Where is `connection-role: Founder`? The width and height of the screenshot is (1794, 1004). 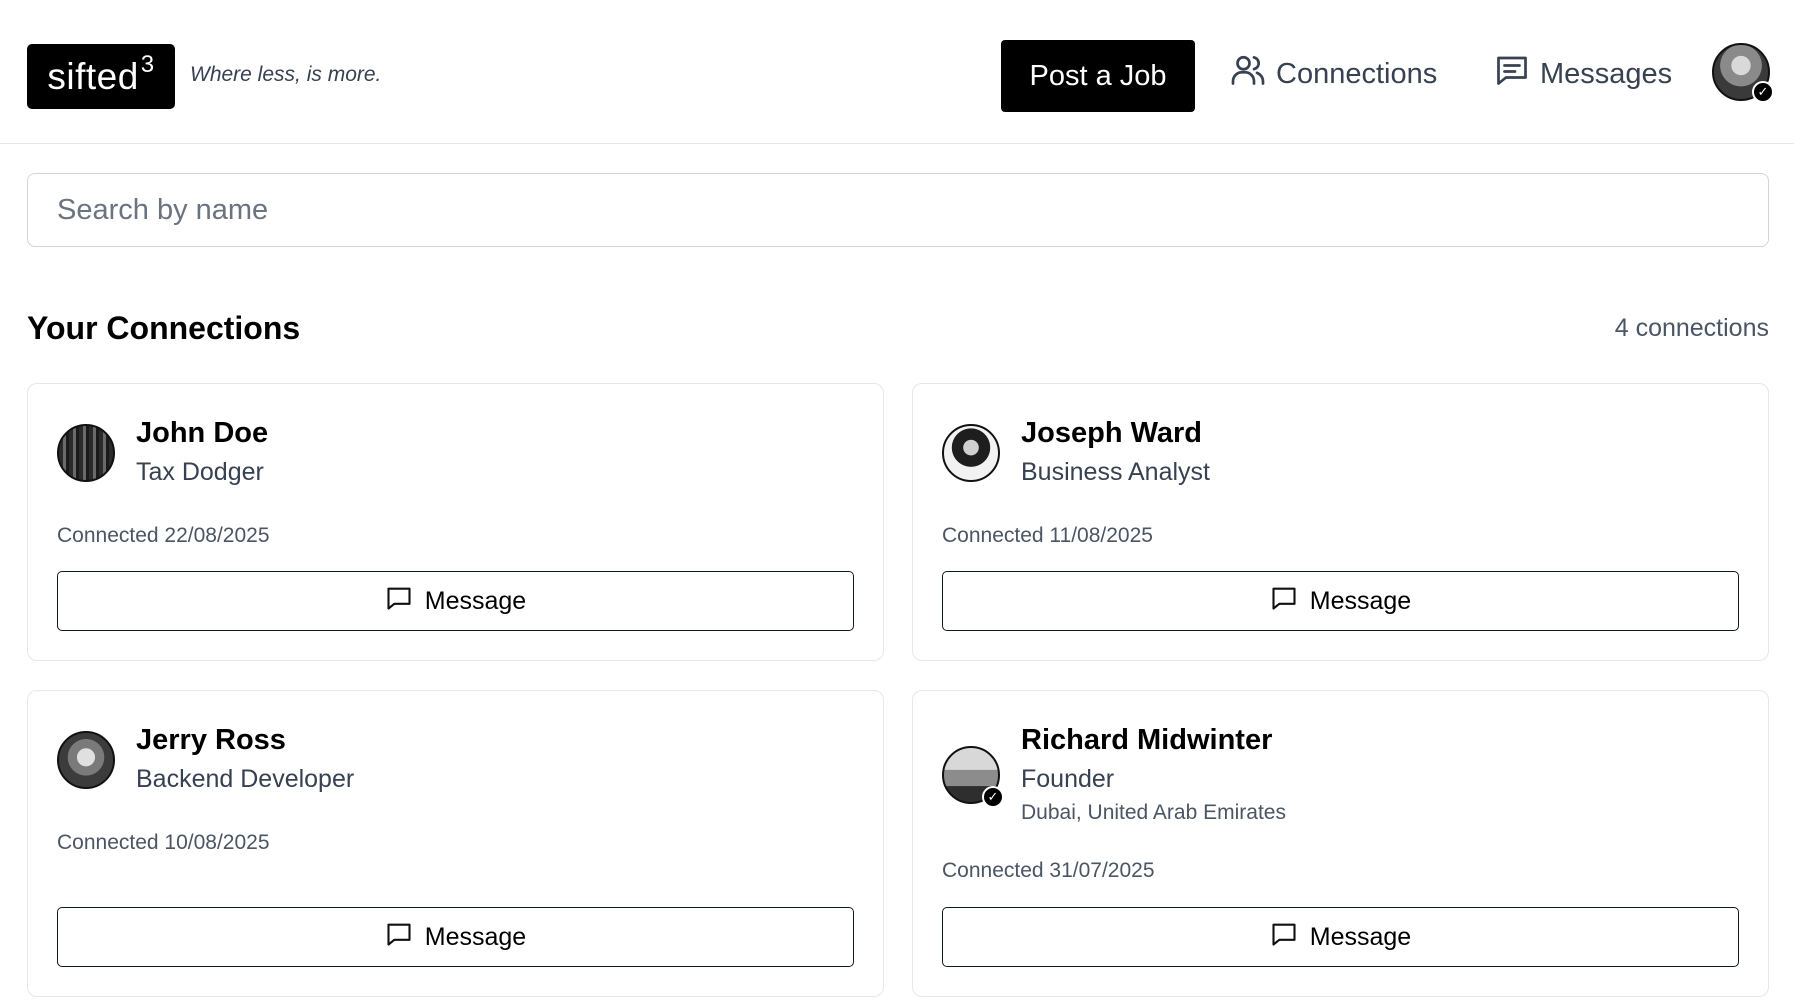 connection-role: Founder is located at coordinates (1068, 779).